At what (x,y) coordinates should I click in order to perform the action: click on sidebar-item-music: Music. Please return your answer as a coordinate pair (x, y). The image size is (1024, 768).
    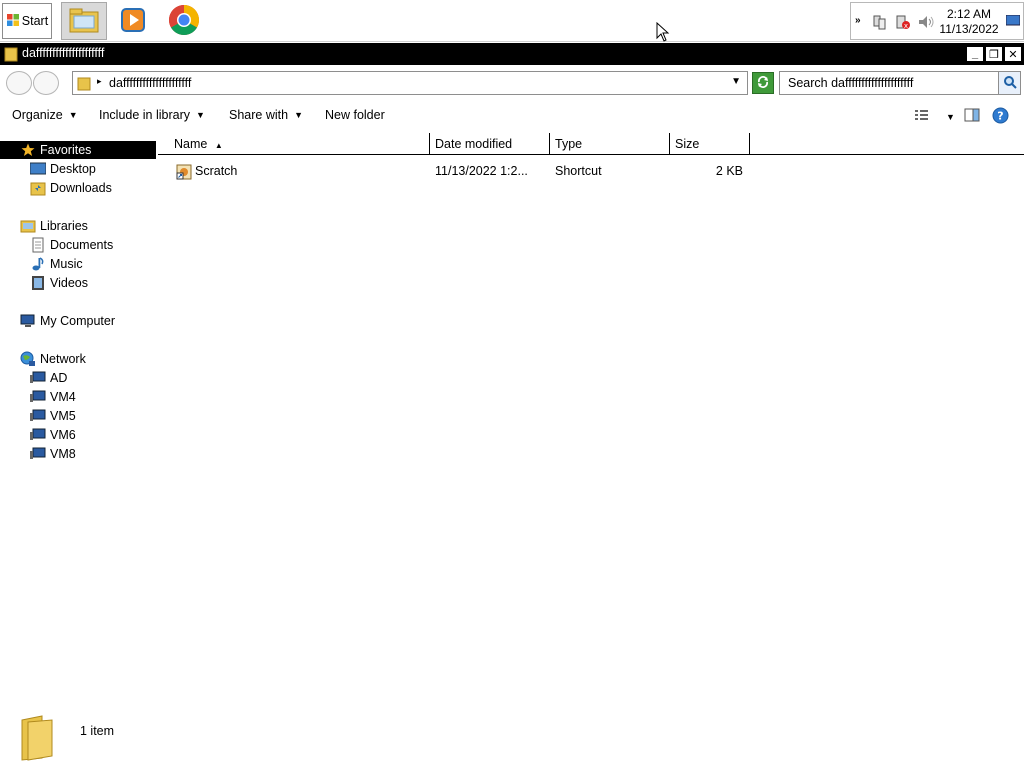
    Looking at the image, I should click on (56, 264).